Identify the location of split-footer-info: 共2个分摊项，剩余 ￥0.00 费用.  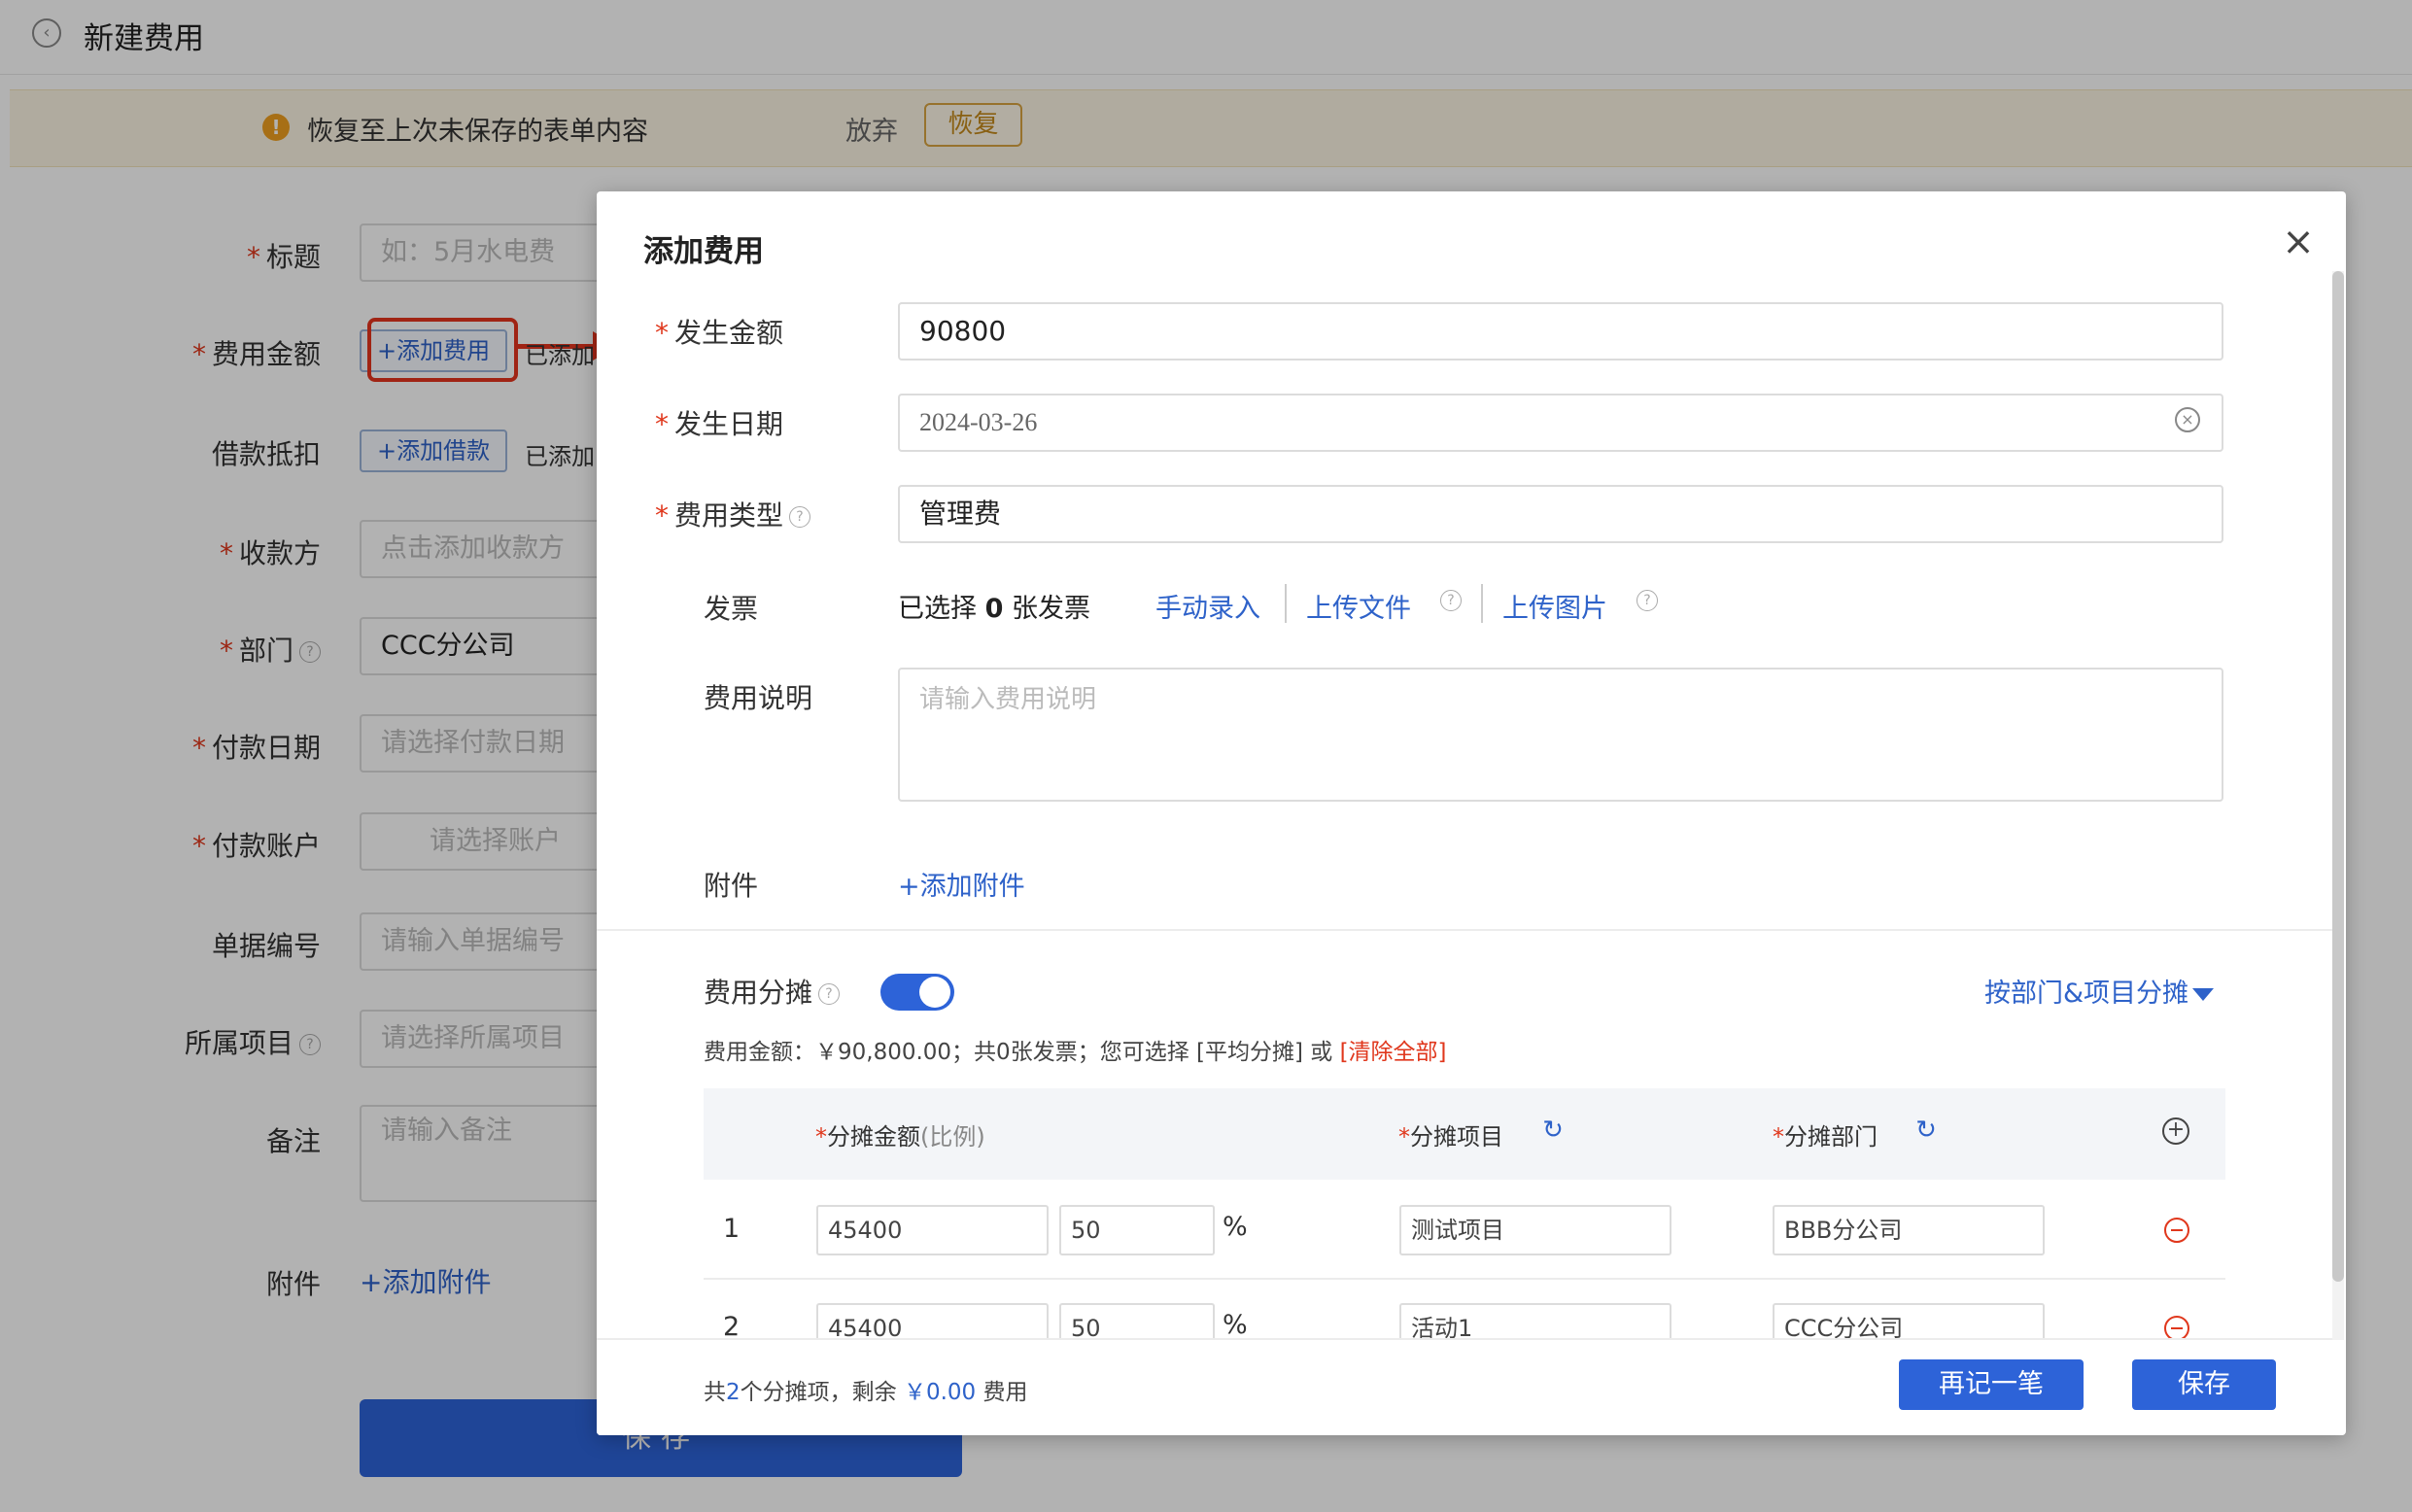
(866, 1392).